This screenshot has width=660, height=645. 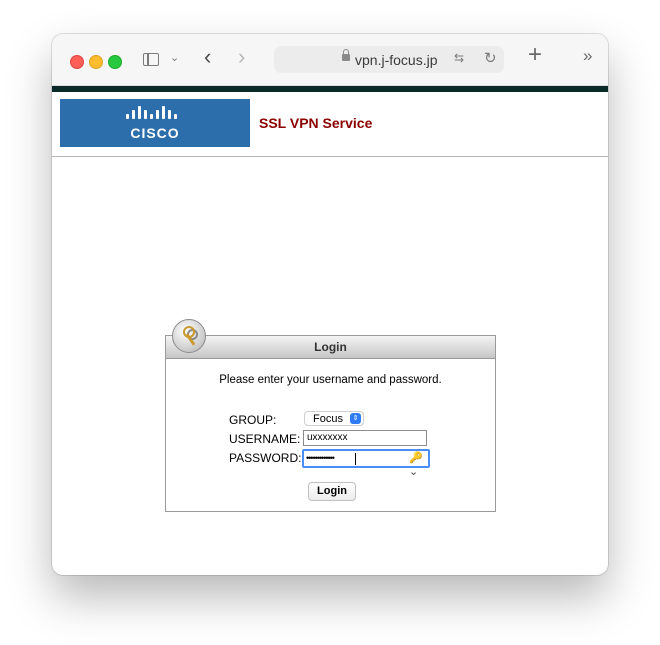 I want to click on login-panel-header: Login, so click(x=330, y=347).